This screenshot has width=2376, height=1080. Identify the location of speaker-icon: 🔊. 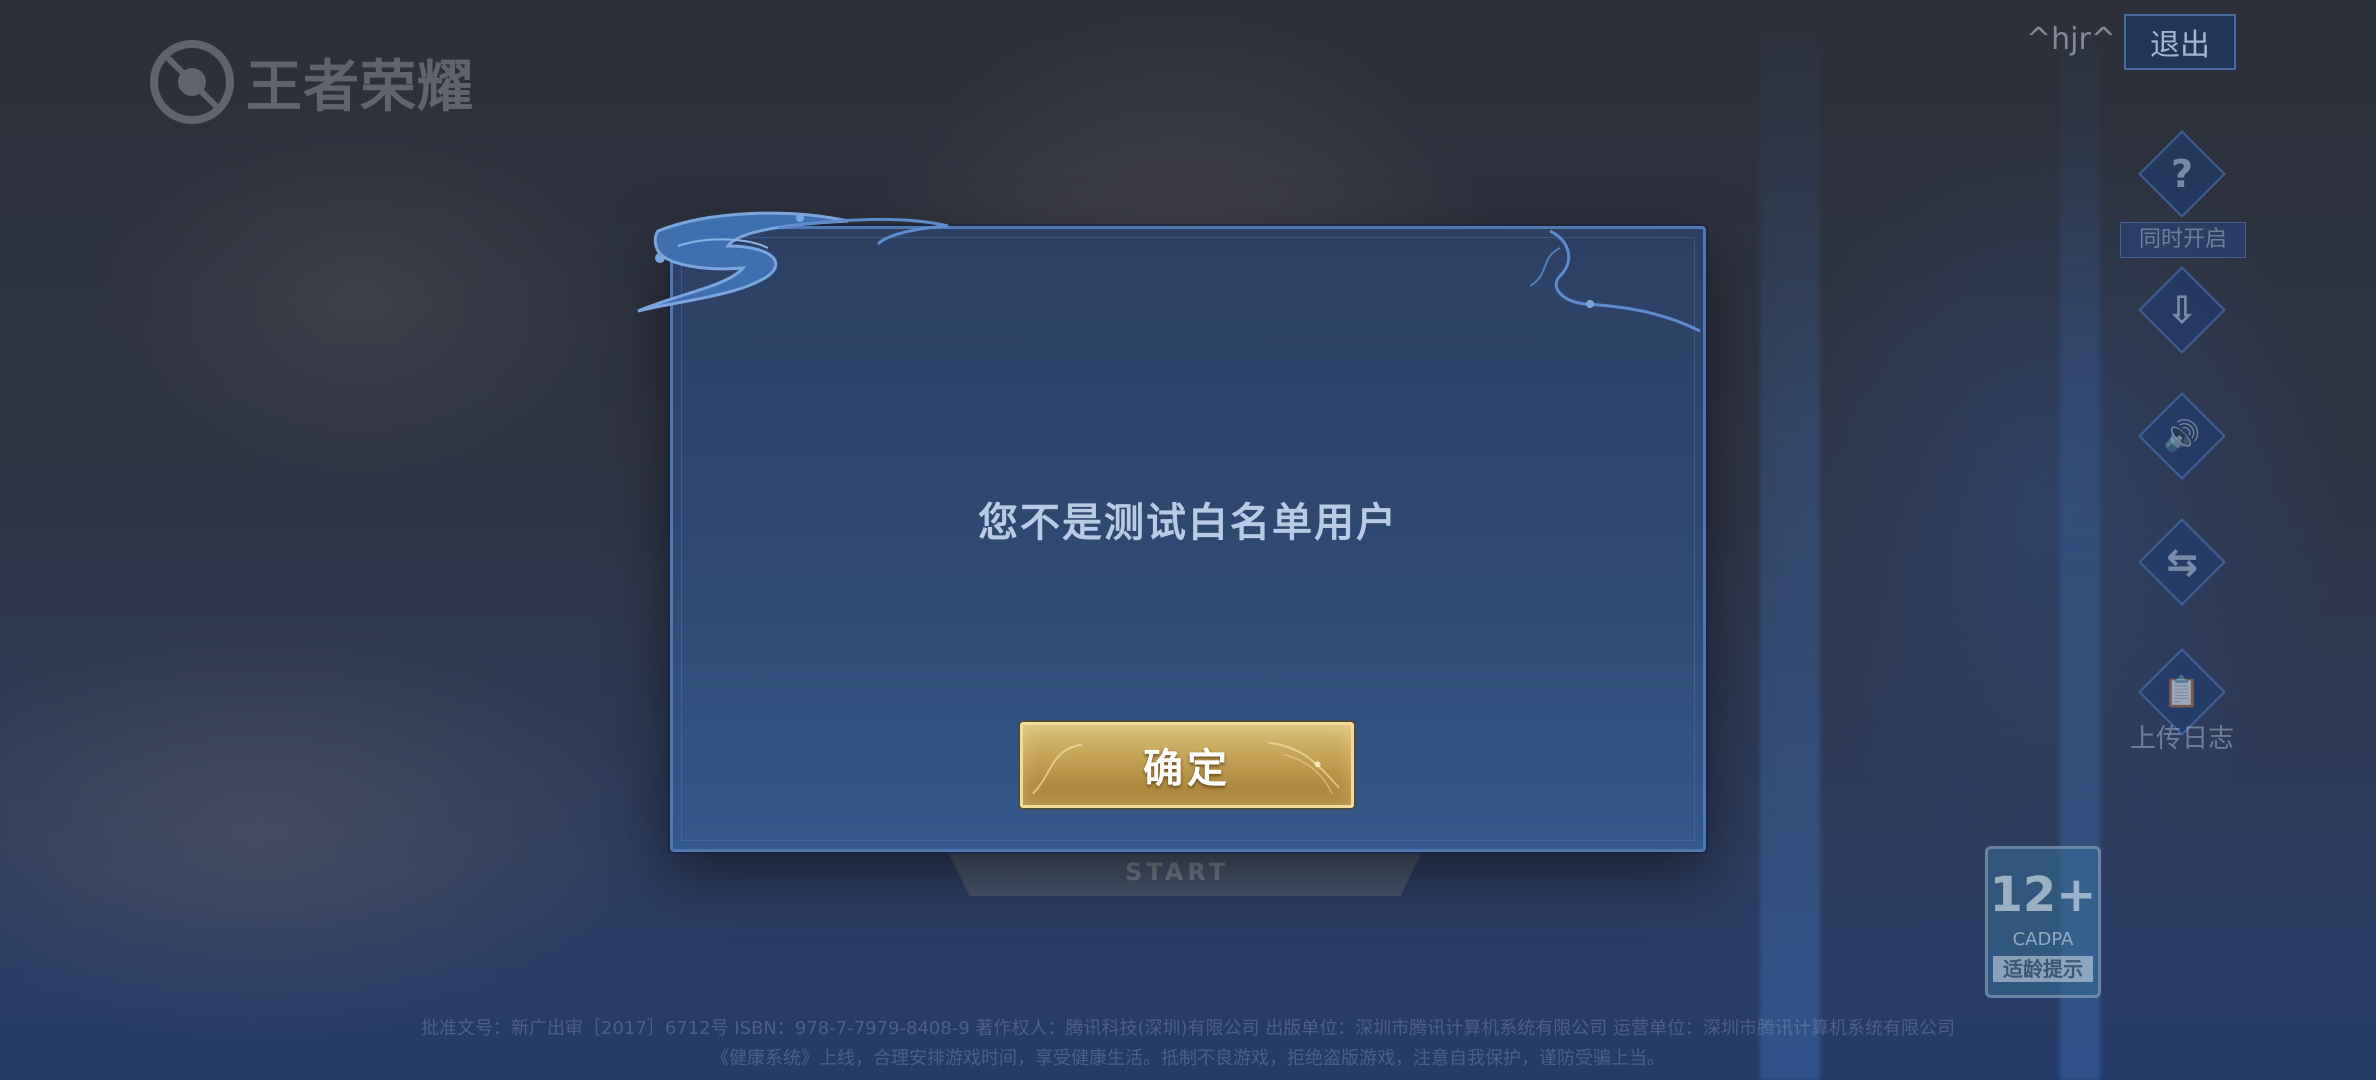
(2182, 436).